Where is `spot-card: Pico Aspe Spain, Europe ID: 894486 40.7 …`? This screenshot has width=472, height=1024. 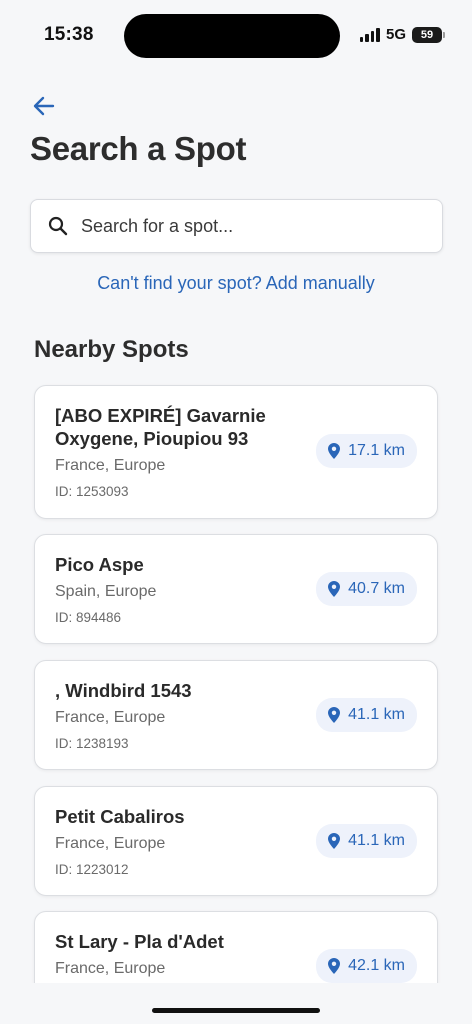
spot-card: Pico Aspe Spain, Europe ID: 894486 40.7 … is located at coordinates (236, 589).